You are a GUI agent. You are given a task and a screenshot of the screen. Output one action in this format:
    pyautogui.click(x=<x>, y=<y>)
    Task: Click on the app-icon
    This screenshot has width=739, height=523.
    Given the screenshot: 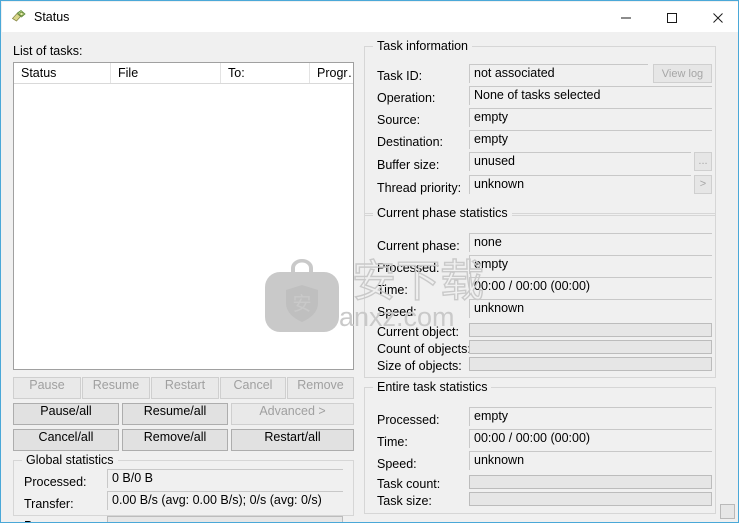 What is the action you would take?
    pyautogui.click(x=19, y=17)
    